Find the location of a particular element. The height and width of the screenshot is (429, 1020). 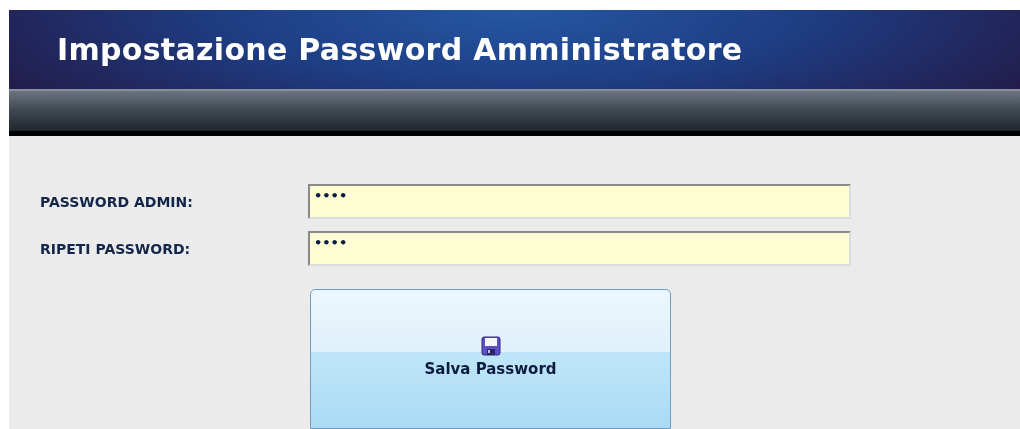

save-password-button: Salva Password is located at coordinates (490, 359).